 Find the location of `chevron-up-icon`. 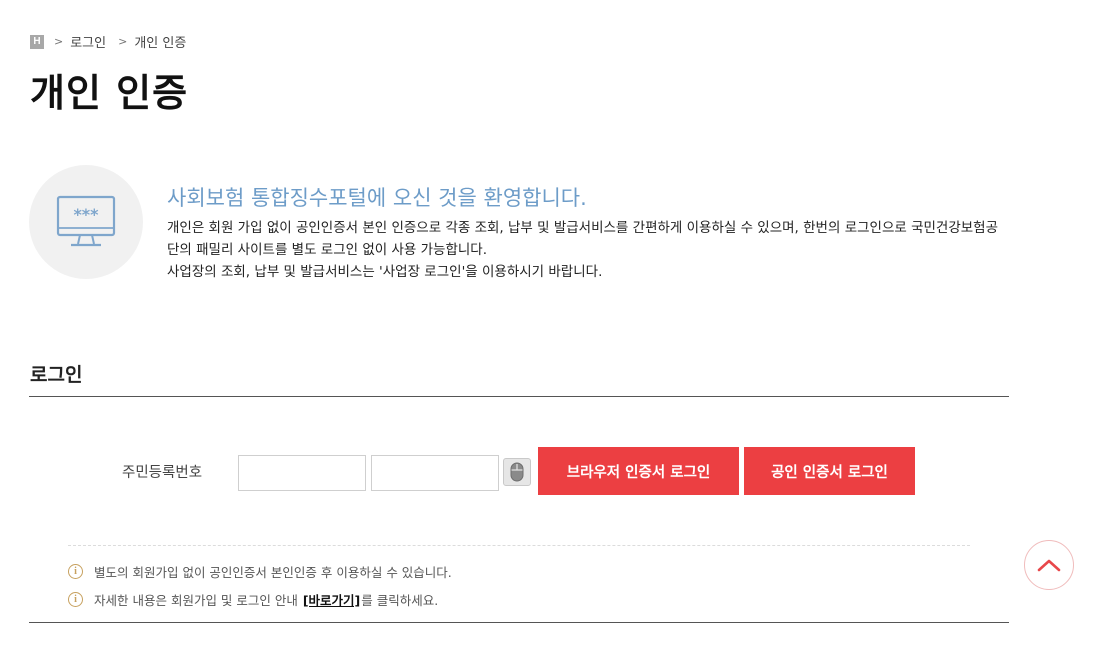

chevron-up-icon is located at coordinates (1049, 565).